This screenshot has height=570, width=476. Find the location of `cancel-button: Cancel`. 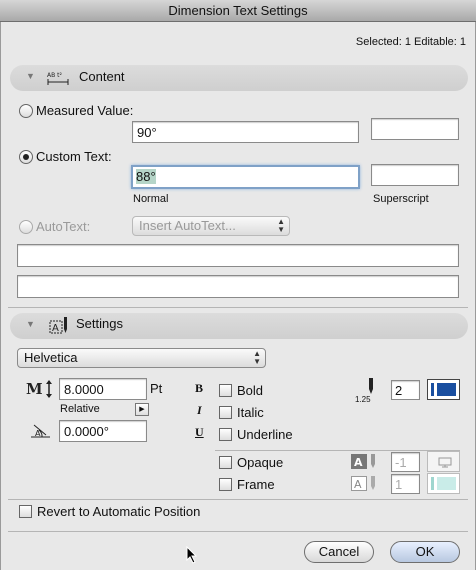

cancel-button: Cancel is located at coordinates (339, 552).